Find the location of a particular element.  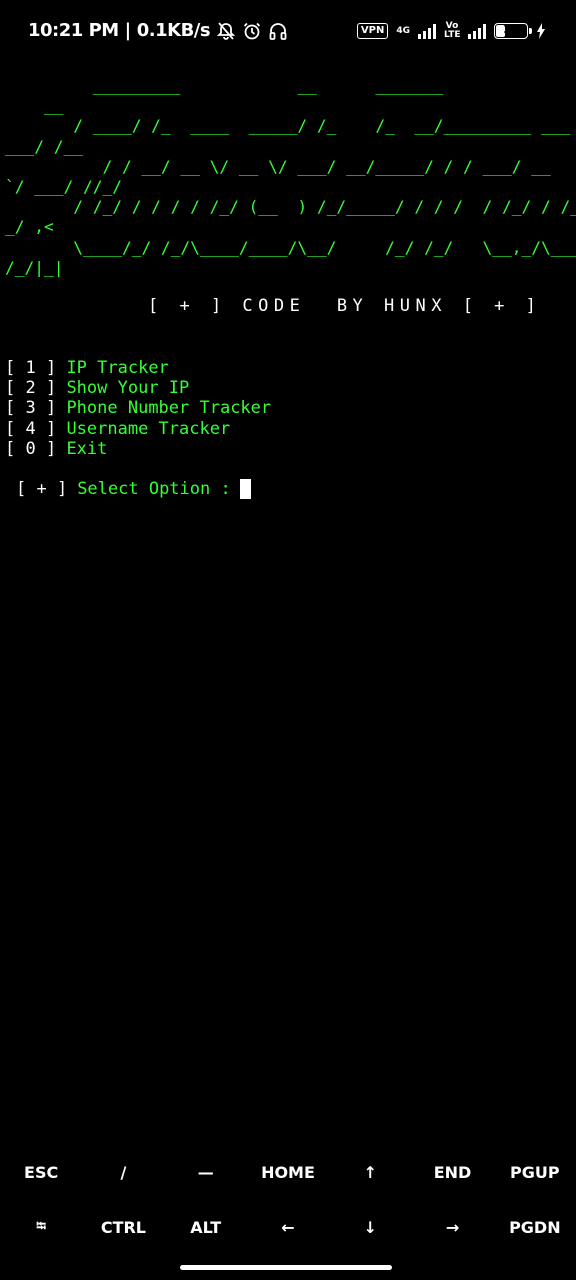

charging-icon is located at coordinates (541, 31).